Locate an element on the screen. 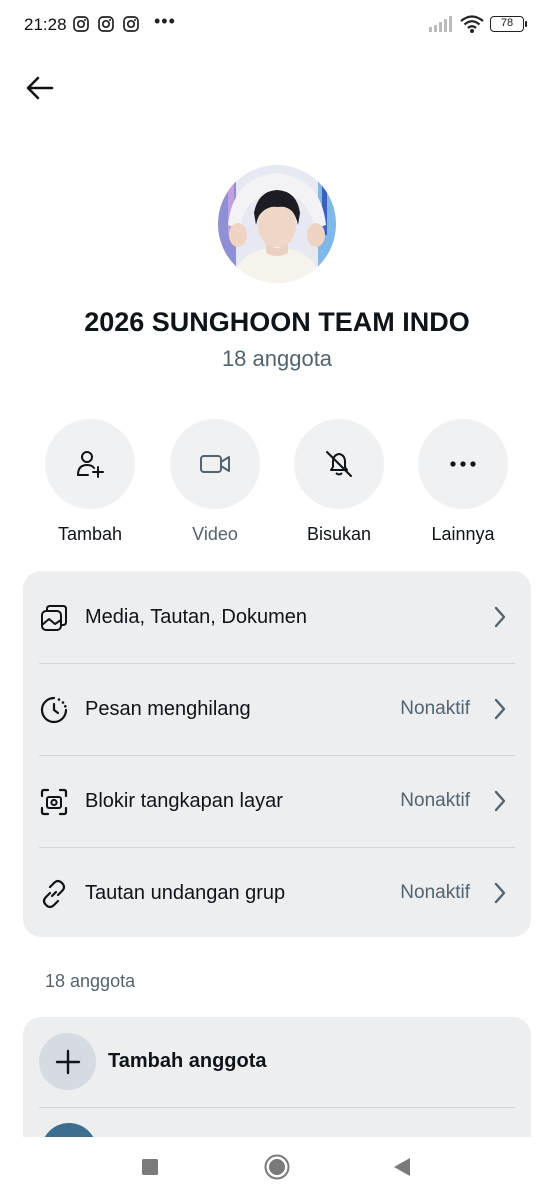  mute-action-button: Bisukan is located at coordinates (339, 482).